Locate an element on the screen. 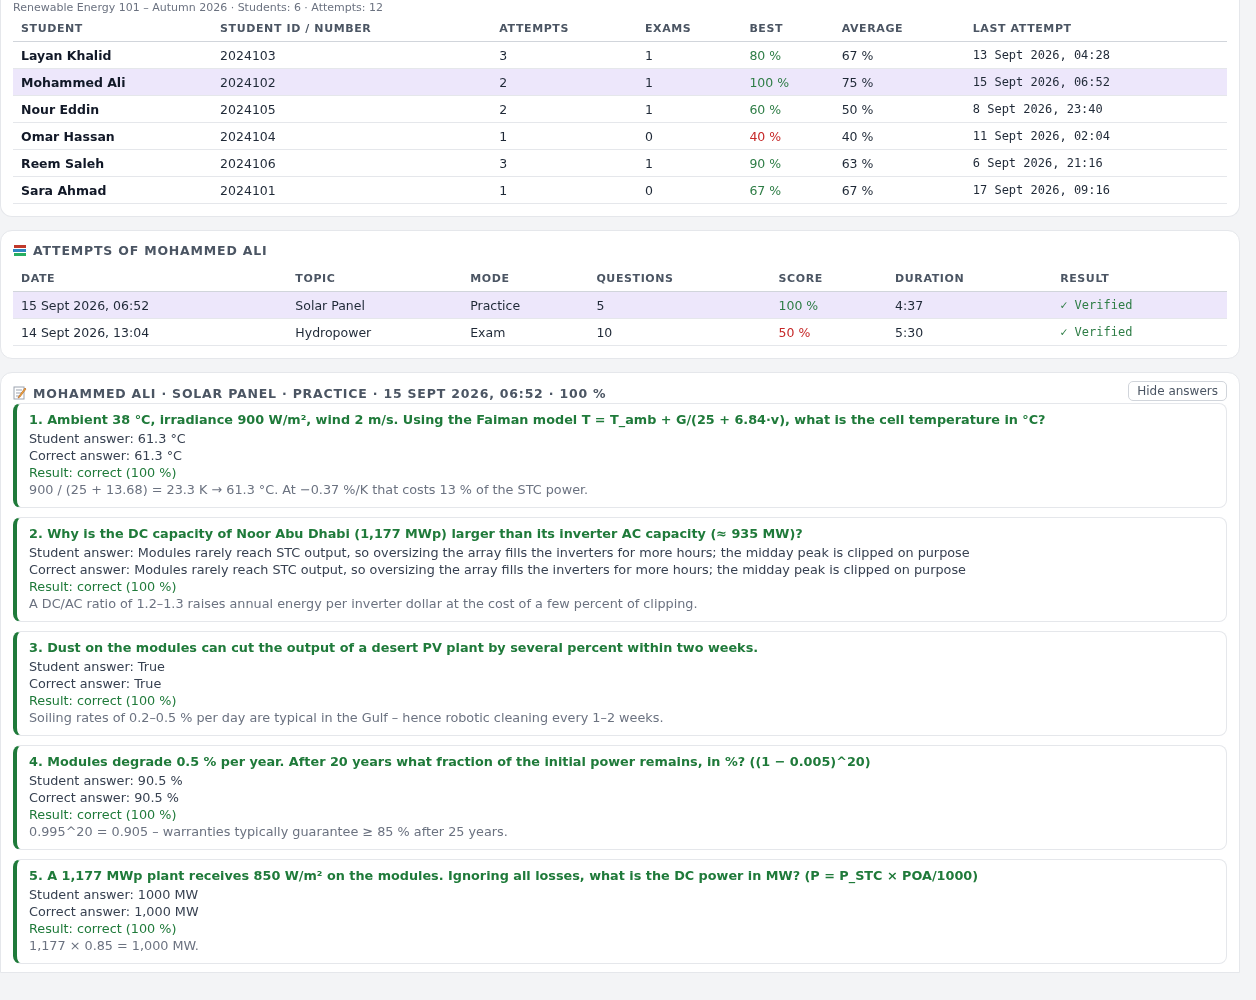  table-cell: 14 Sept 2026, 13:04 is located at coordinates (150, 332).